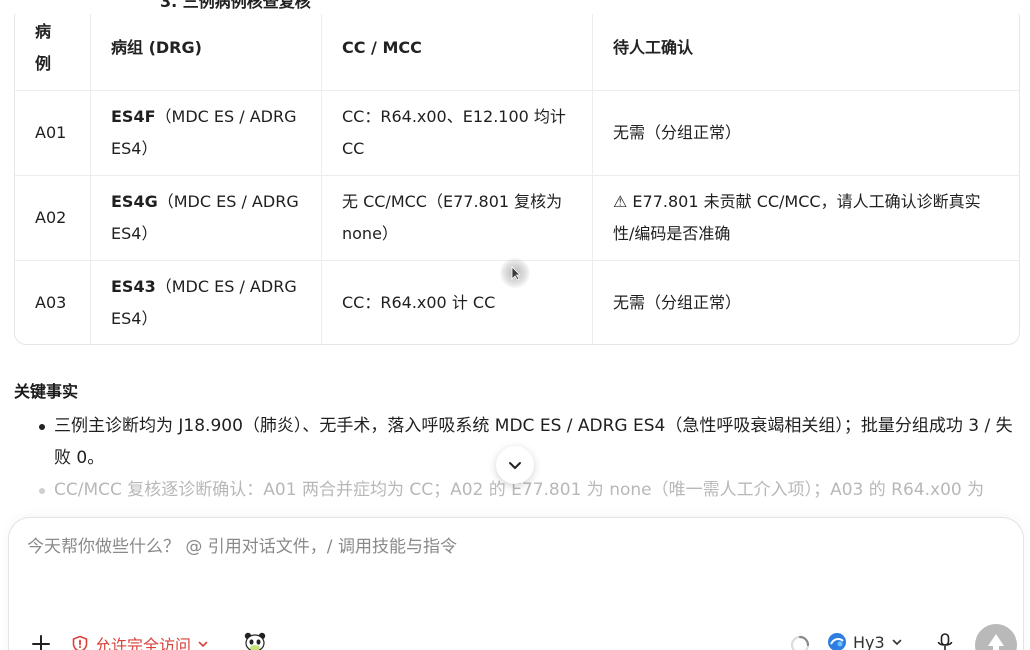 This screenshot has height=650, width=1030. What do you see at coordinates (53, 302) in the screenshot?
I see `cell-case: A03` at bounding box center [53, 302].